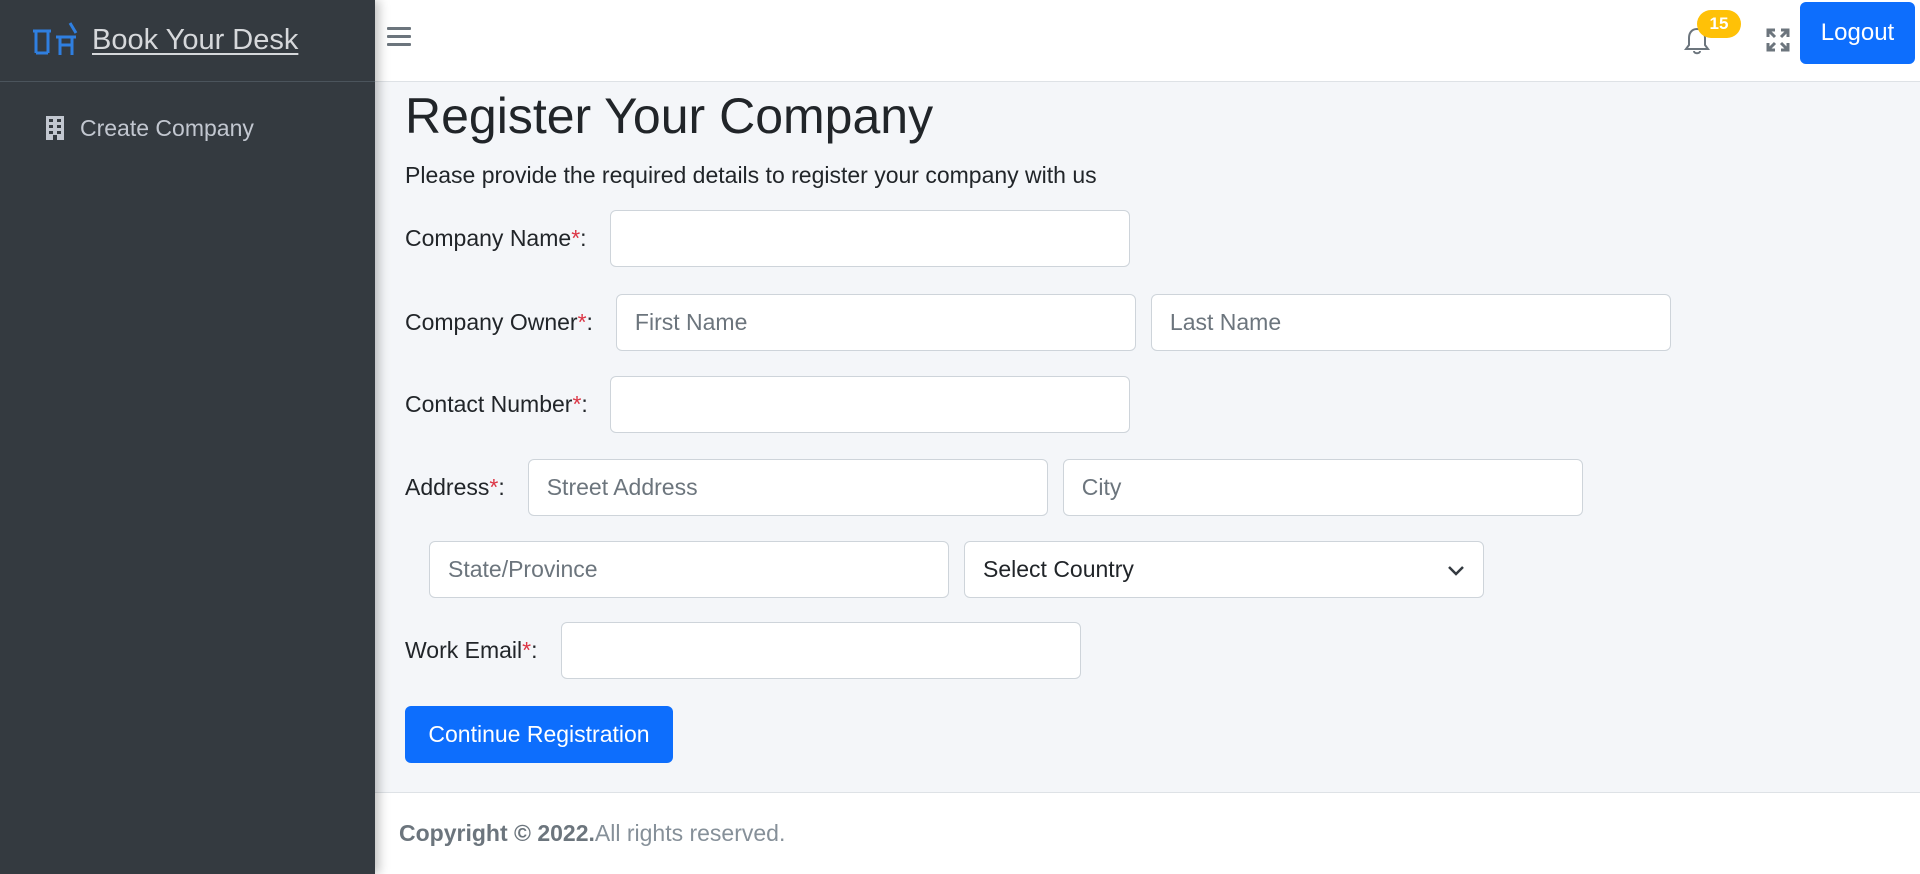 This screenshot has width=1920, height=874. Describe the element at coordinates (1778, 40) in the screenshot. I see `fullscreen-icon` at that location.